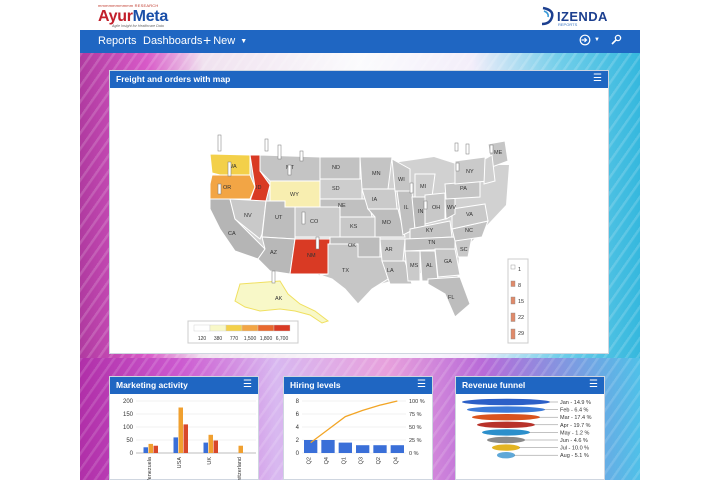 The image size is (720, 480). I want to click on state-label: WY, so click(294, 195).